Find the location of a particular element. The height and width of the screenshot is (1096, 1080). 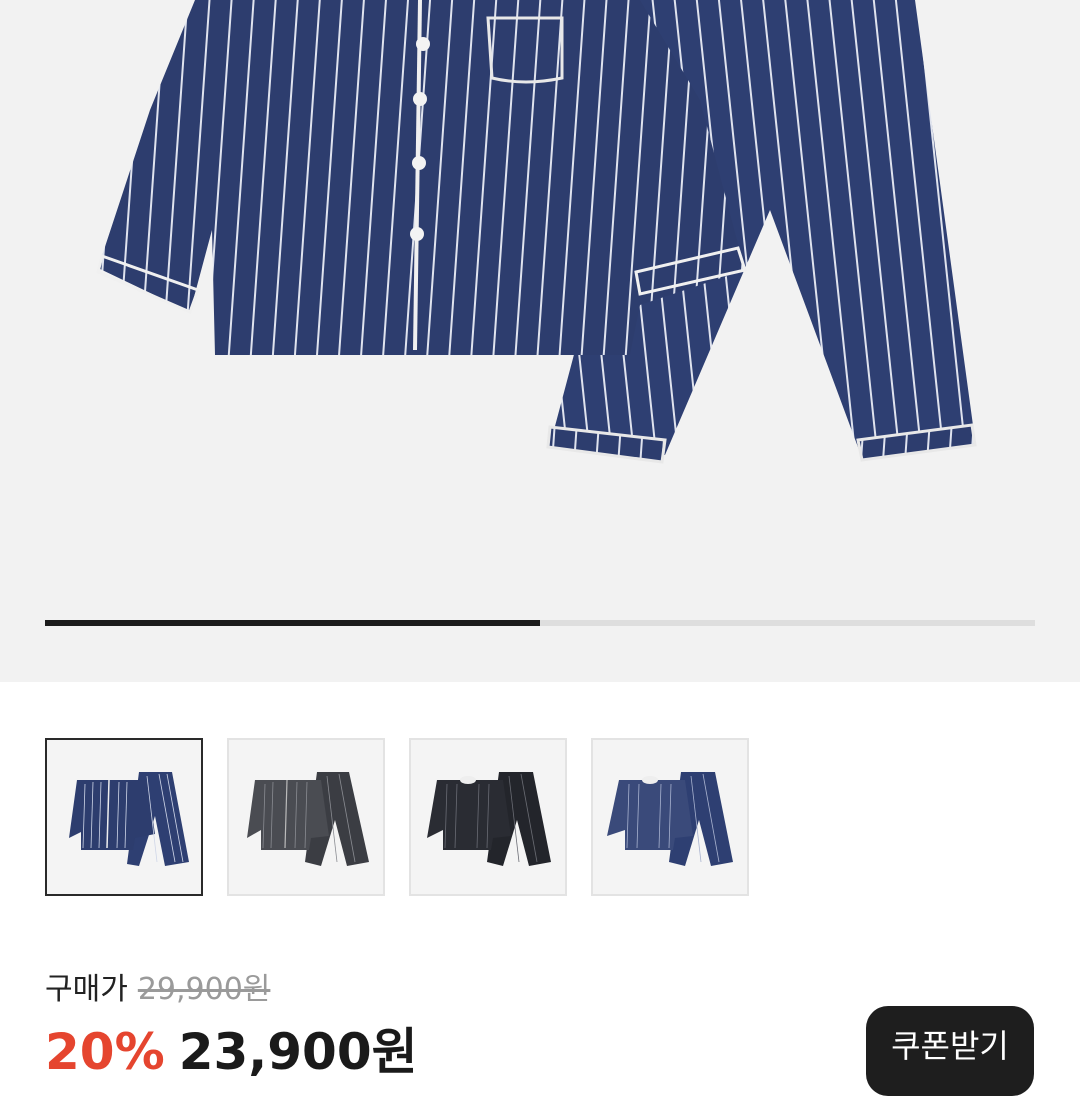

sale-price: 23,900원 is located at coordinates (298, 1052).